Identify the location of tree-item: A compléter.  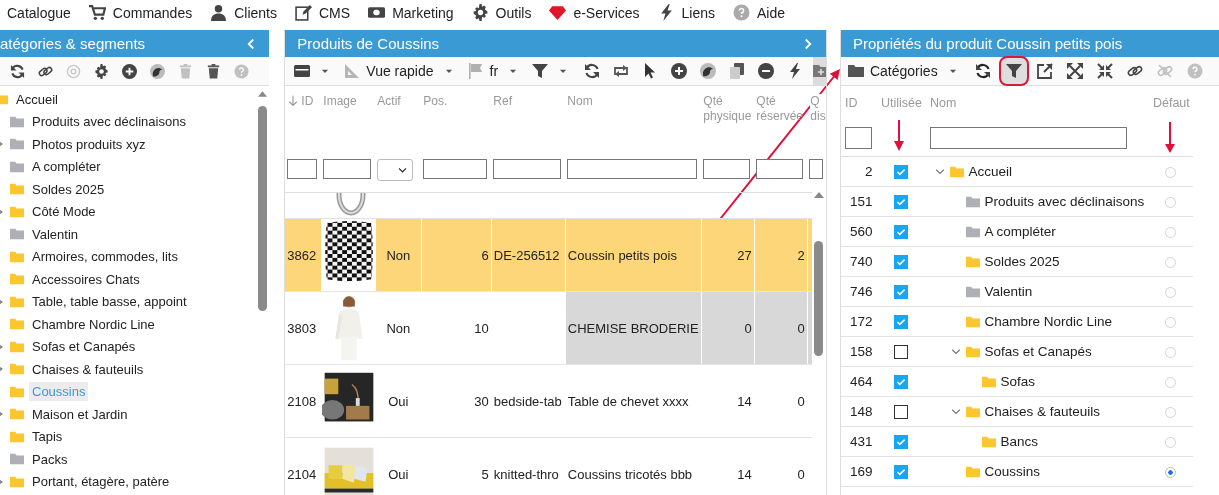
(66, 167).